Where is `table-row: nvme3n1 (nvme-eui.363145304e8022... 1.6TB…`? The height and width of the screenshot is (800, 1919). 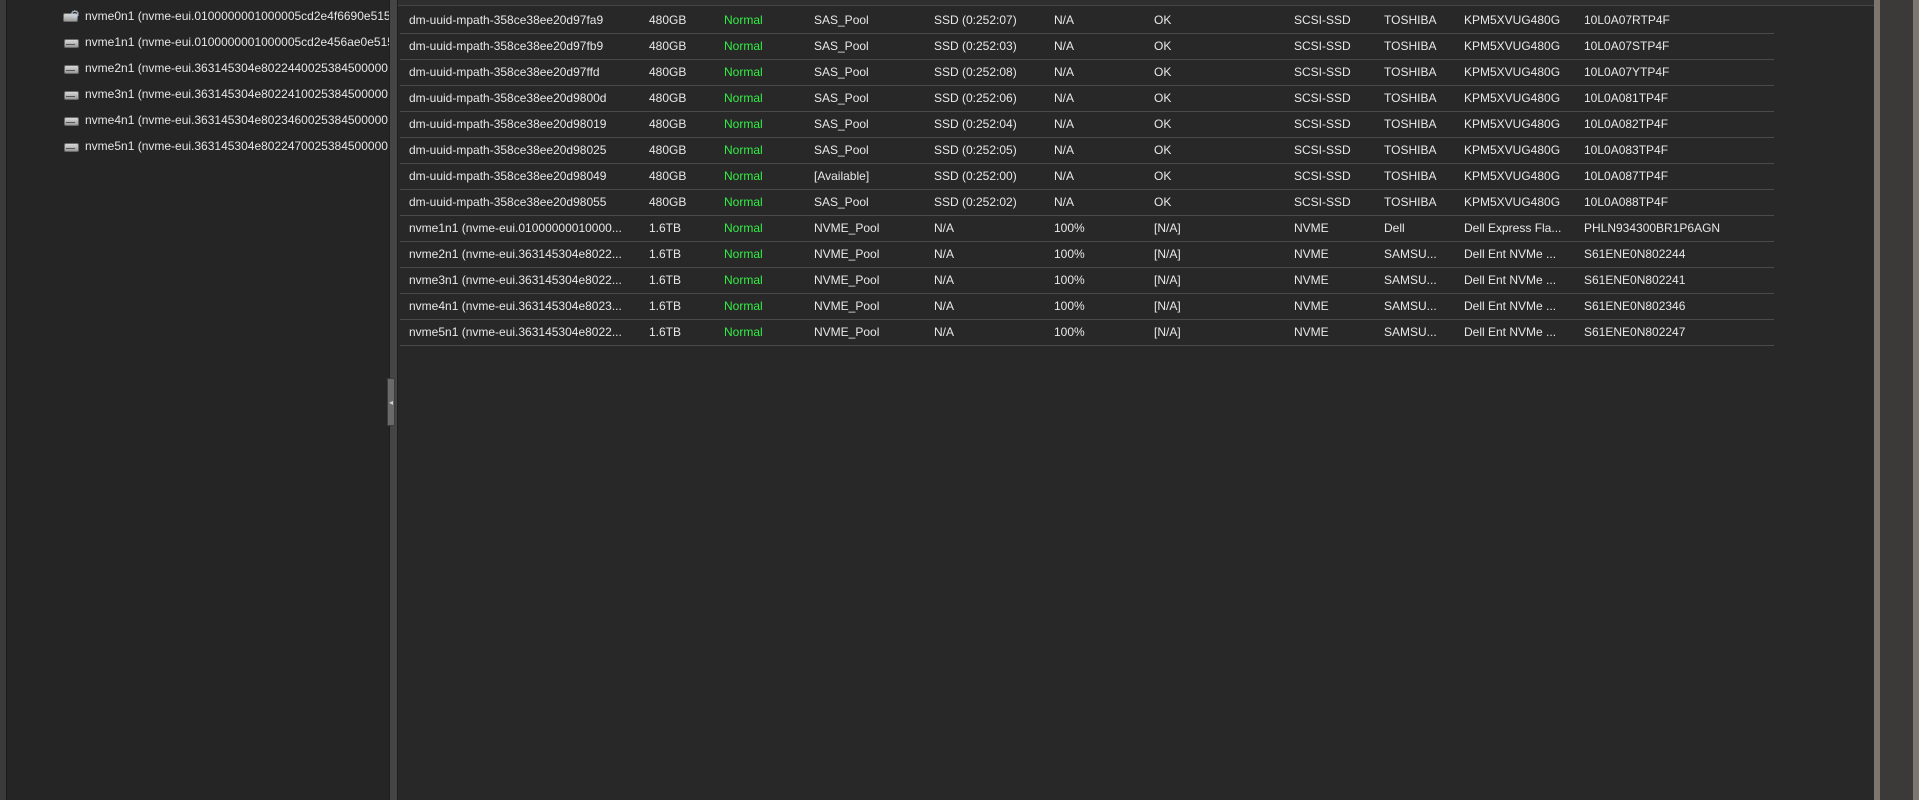 table-row: nvme3n1 (nvme-eui.363145304e8022... 1.6TB… is located at coordinates (1087, 280).